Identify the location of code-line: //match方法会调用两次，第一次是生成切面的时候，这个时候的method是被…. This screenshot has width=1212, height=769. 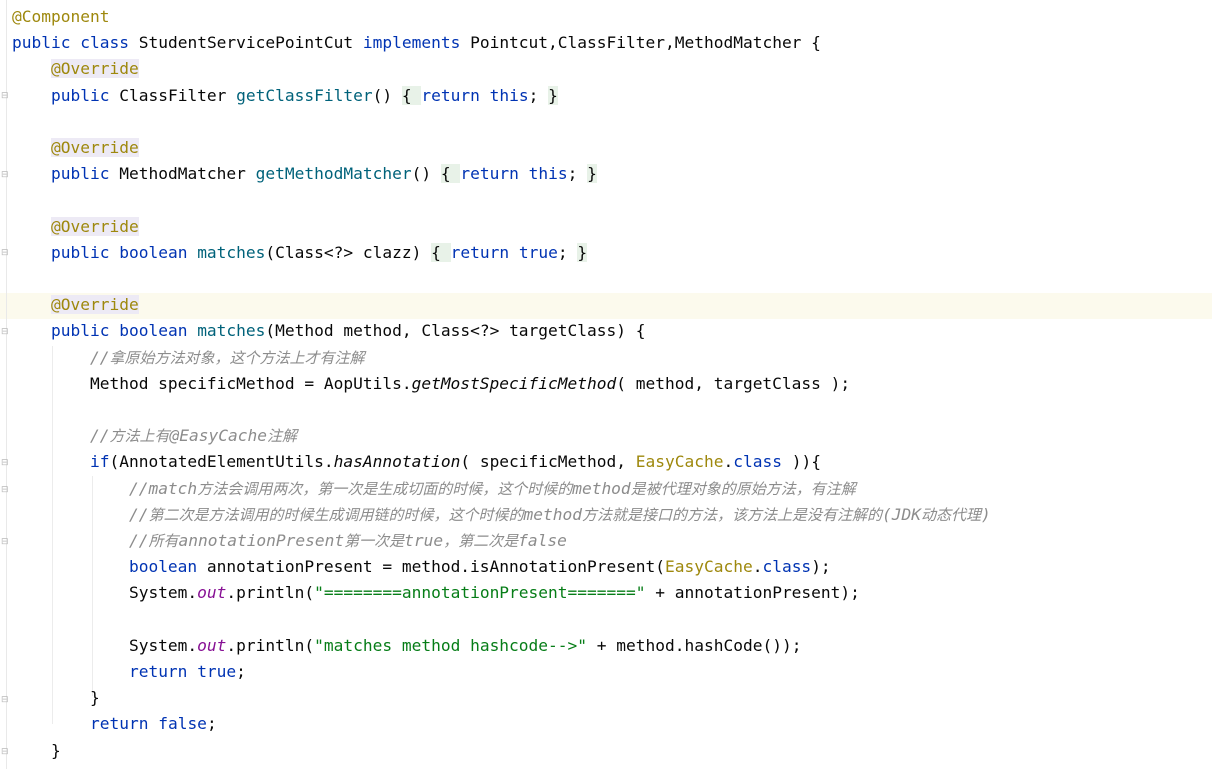
(434, 489).